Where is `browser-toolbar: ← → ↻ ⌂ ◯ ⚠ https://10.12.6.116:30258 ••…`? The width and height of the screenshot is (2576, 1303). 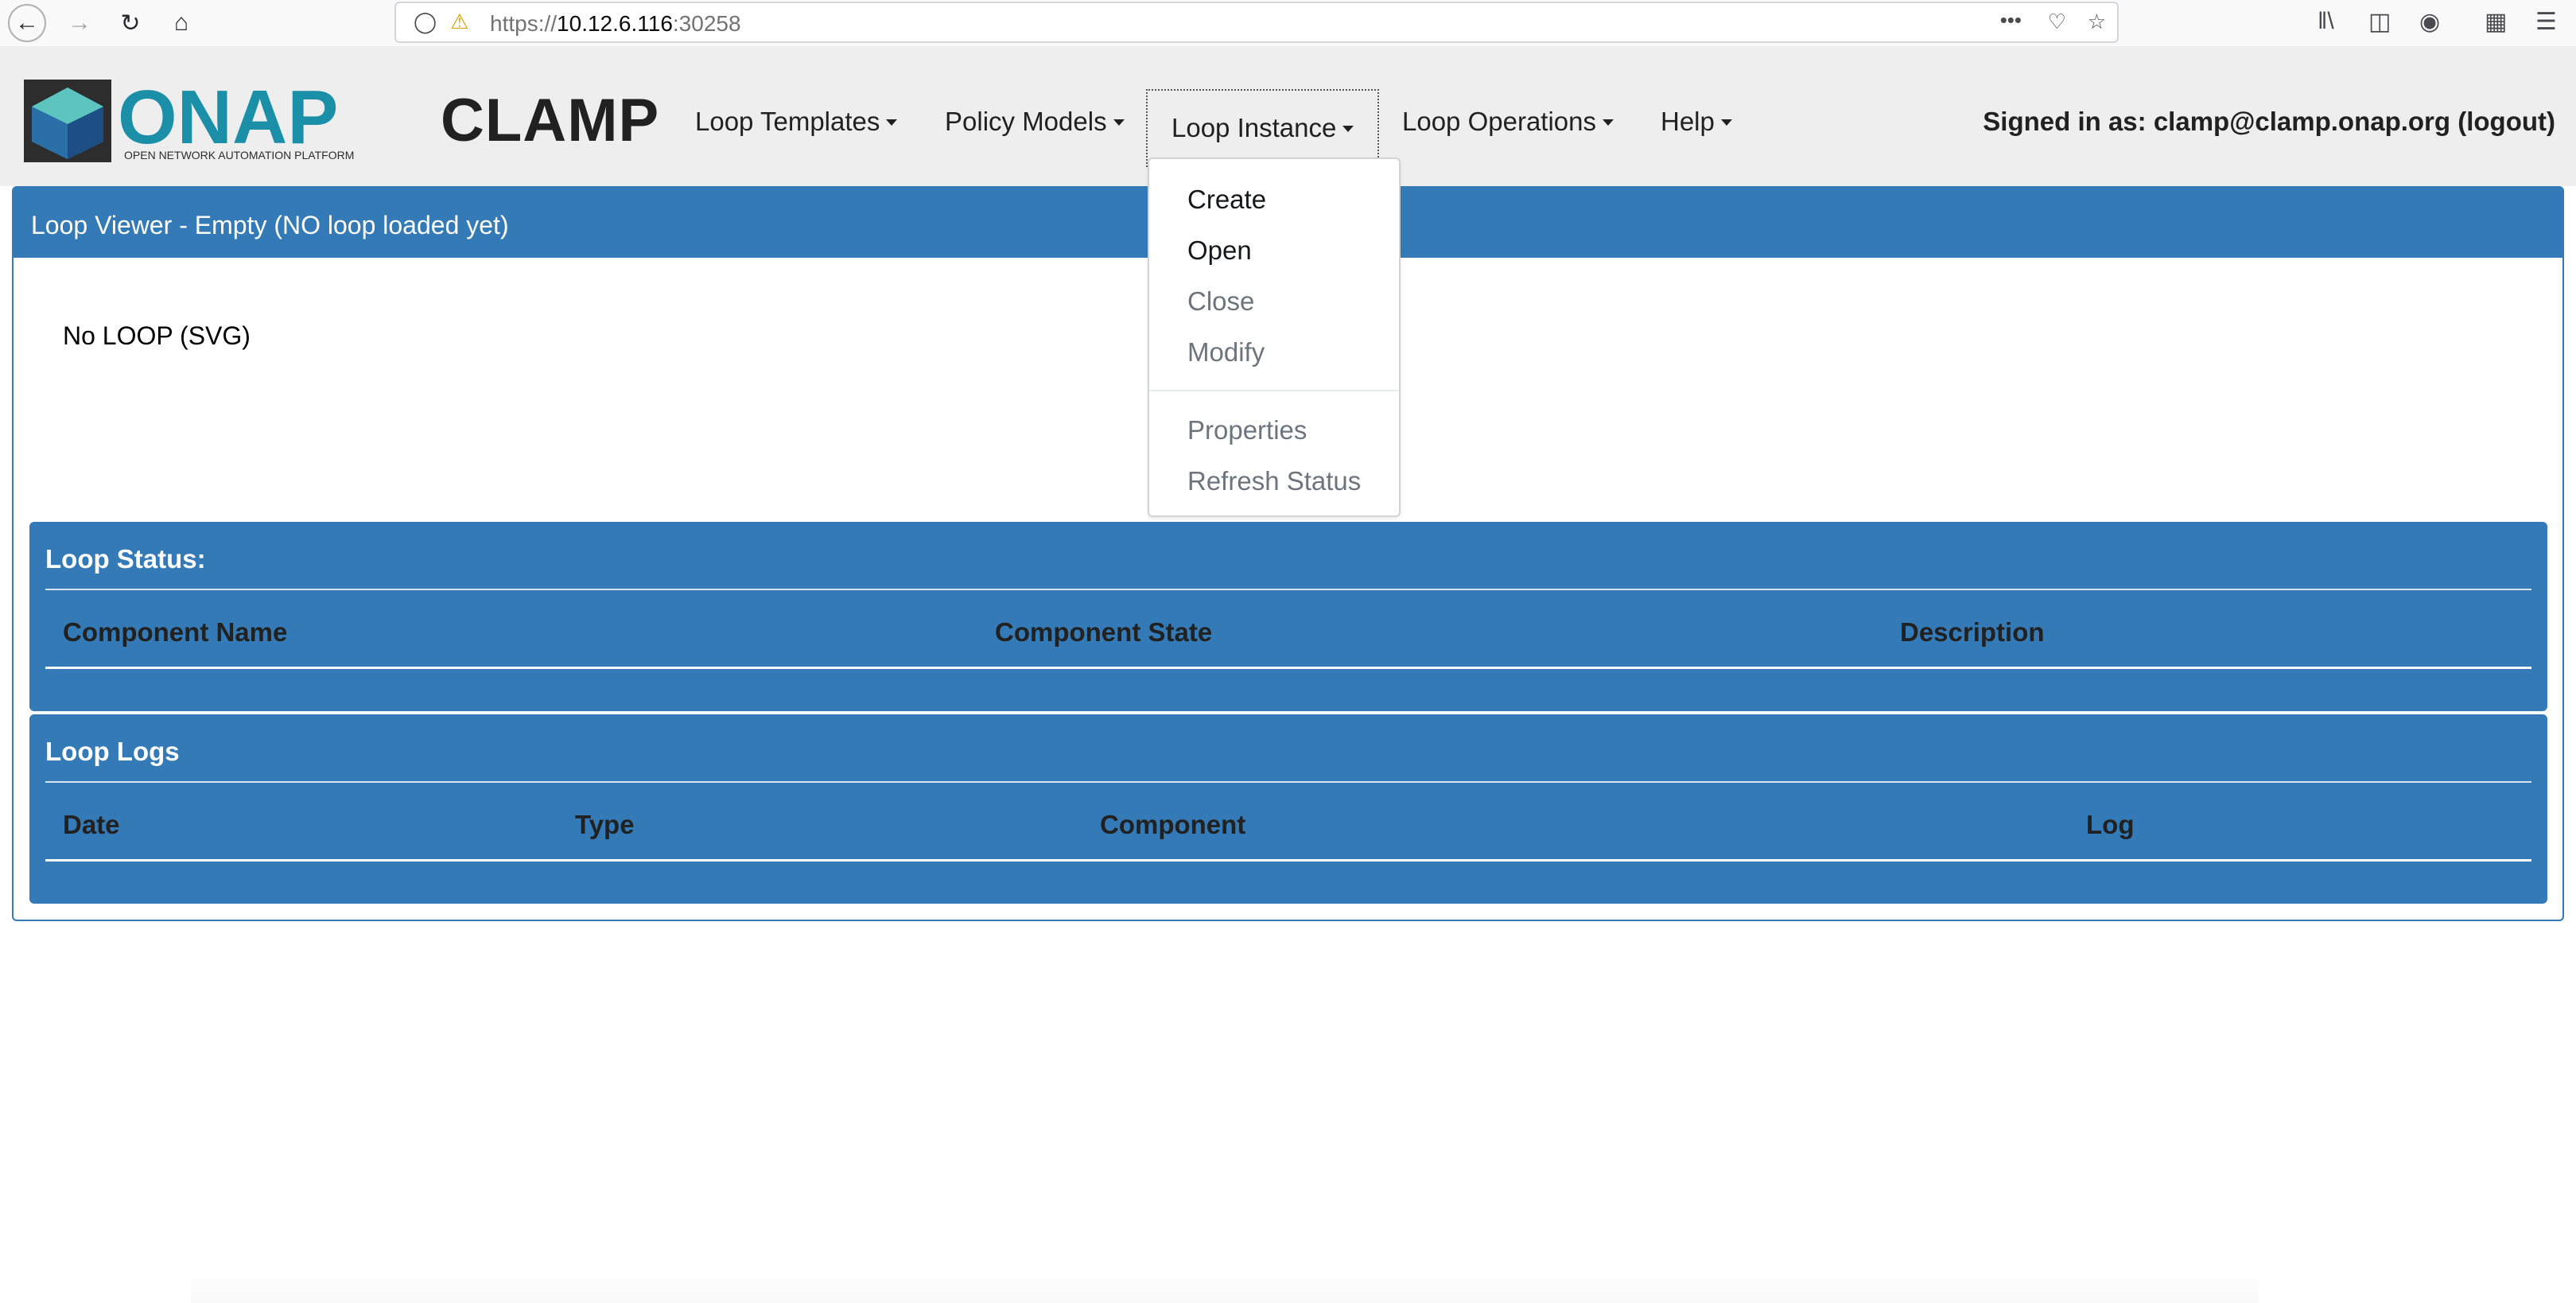
browser-toolbar: ← → ↻ ⌂ ◯ ⚠ https://10.12.6.116:30258 ••… is located at coordinates (1288, 23).